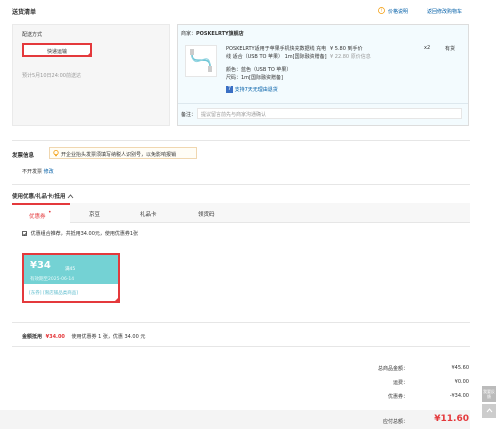 This screenshot has height=429, width=500. I want to click on invoice-status-row: 不开发票 修改, so click(38, 171).